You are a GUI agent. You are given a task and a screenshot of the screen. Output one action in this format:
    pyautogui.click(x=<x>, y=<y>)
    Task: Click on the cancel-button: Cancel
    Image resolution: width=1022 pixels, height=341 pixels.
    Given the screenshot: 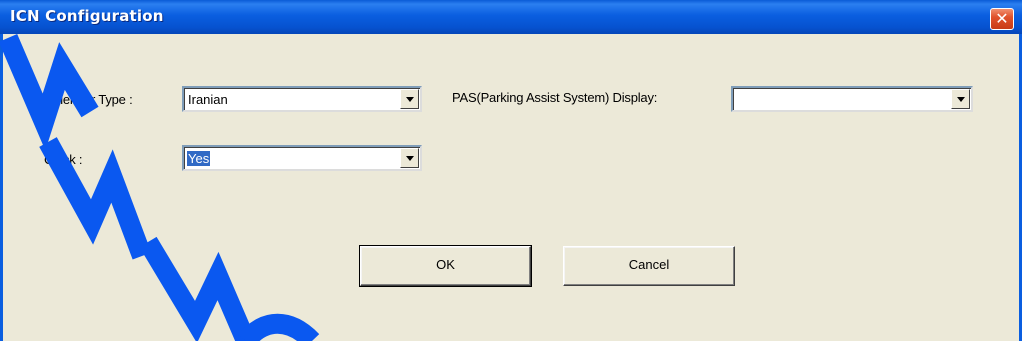 What is the action you would take?
    pyautogui.click(x=649, y=266)
    